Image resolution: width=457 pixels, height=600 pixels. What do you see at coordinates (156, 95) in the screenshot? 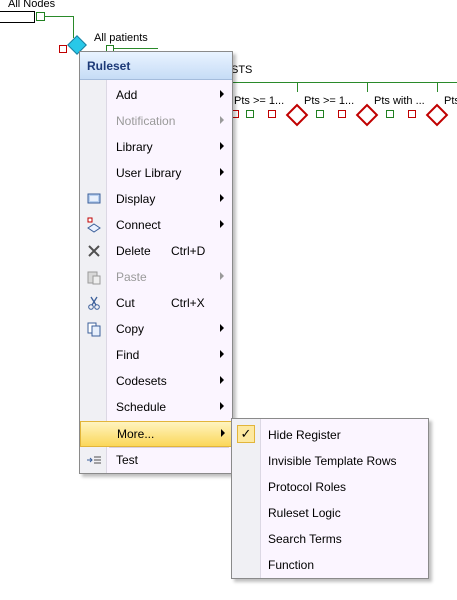
I see `menu-item-add: Add` at bounding box center [156, 95].